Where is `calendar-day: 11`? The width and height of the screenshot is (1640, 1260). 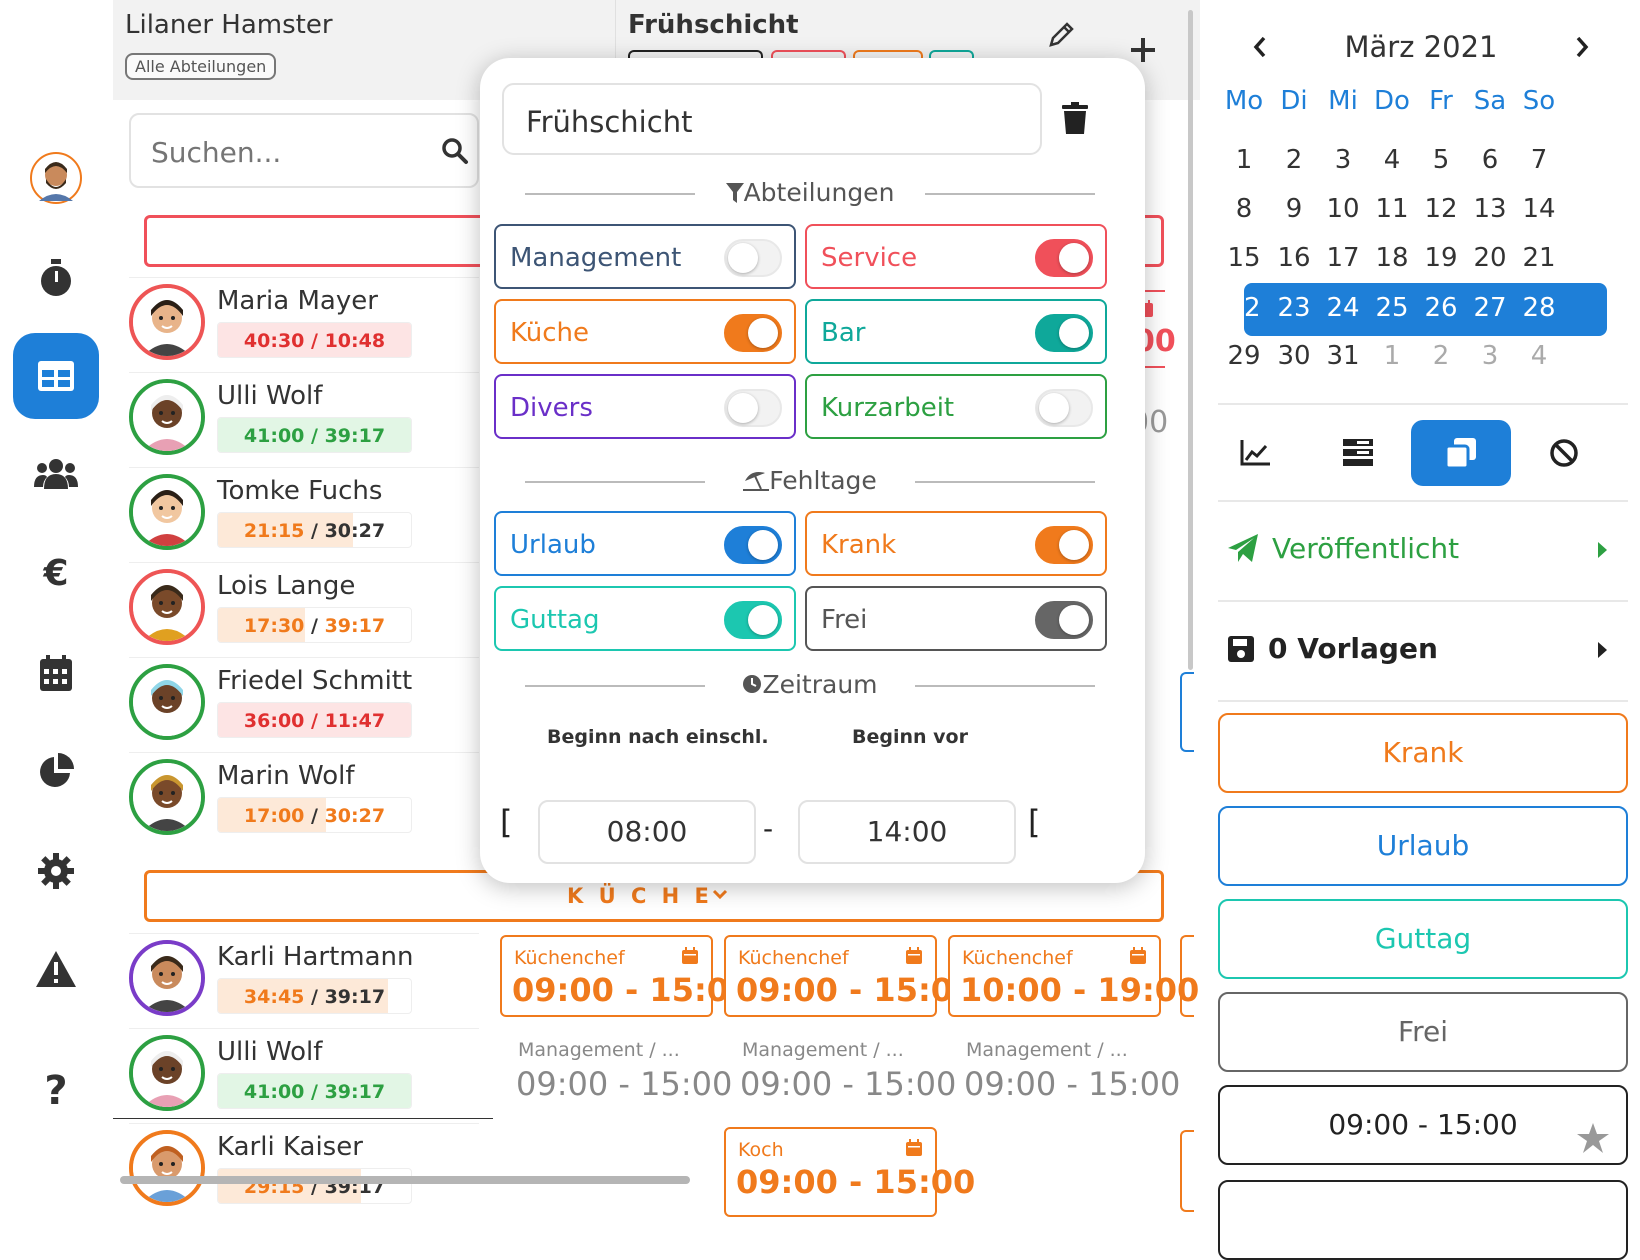
calendar-day: 11 is located at coordinates (1392, 204).